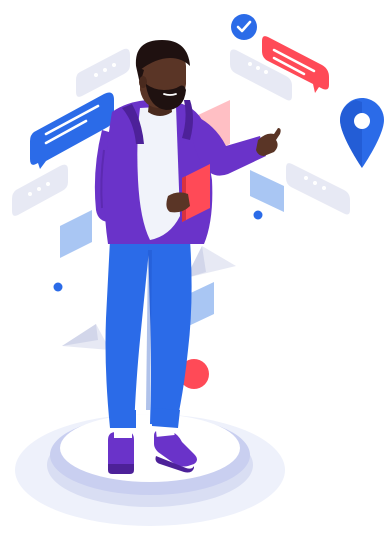 This screenshot has height=538, width=384. I want to click on chat-bubble-grey-right, so click(318, 189).